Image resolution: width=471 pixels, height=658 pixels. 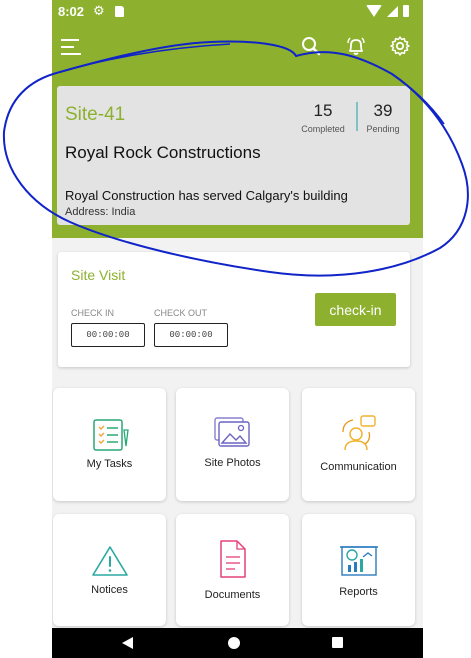 I want to click on status-time: 8:02, so click(x=71, y=11).